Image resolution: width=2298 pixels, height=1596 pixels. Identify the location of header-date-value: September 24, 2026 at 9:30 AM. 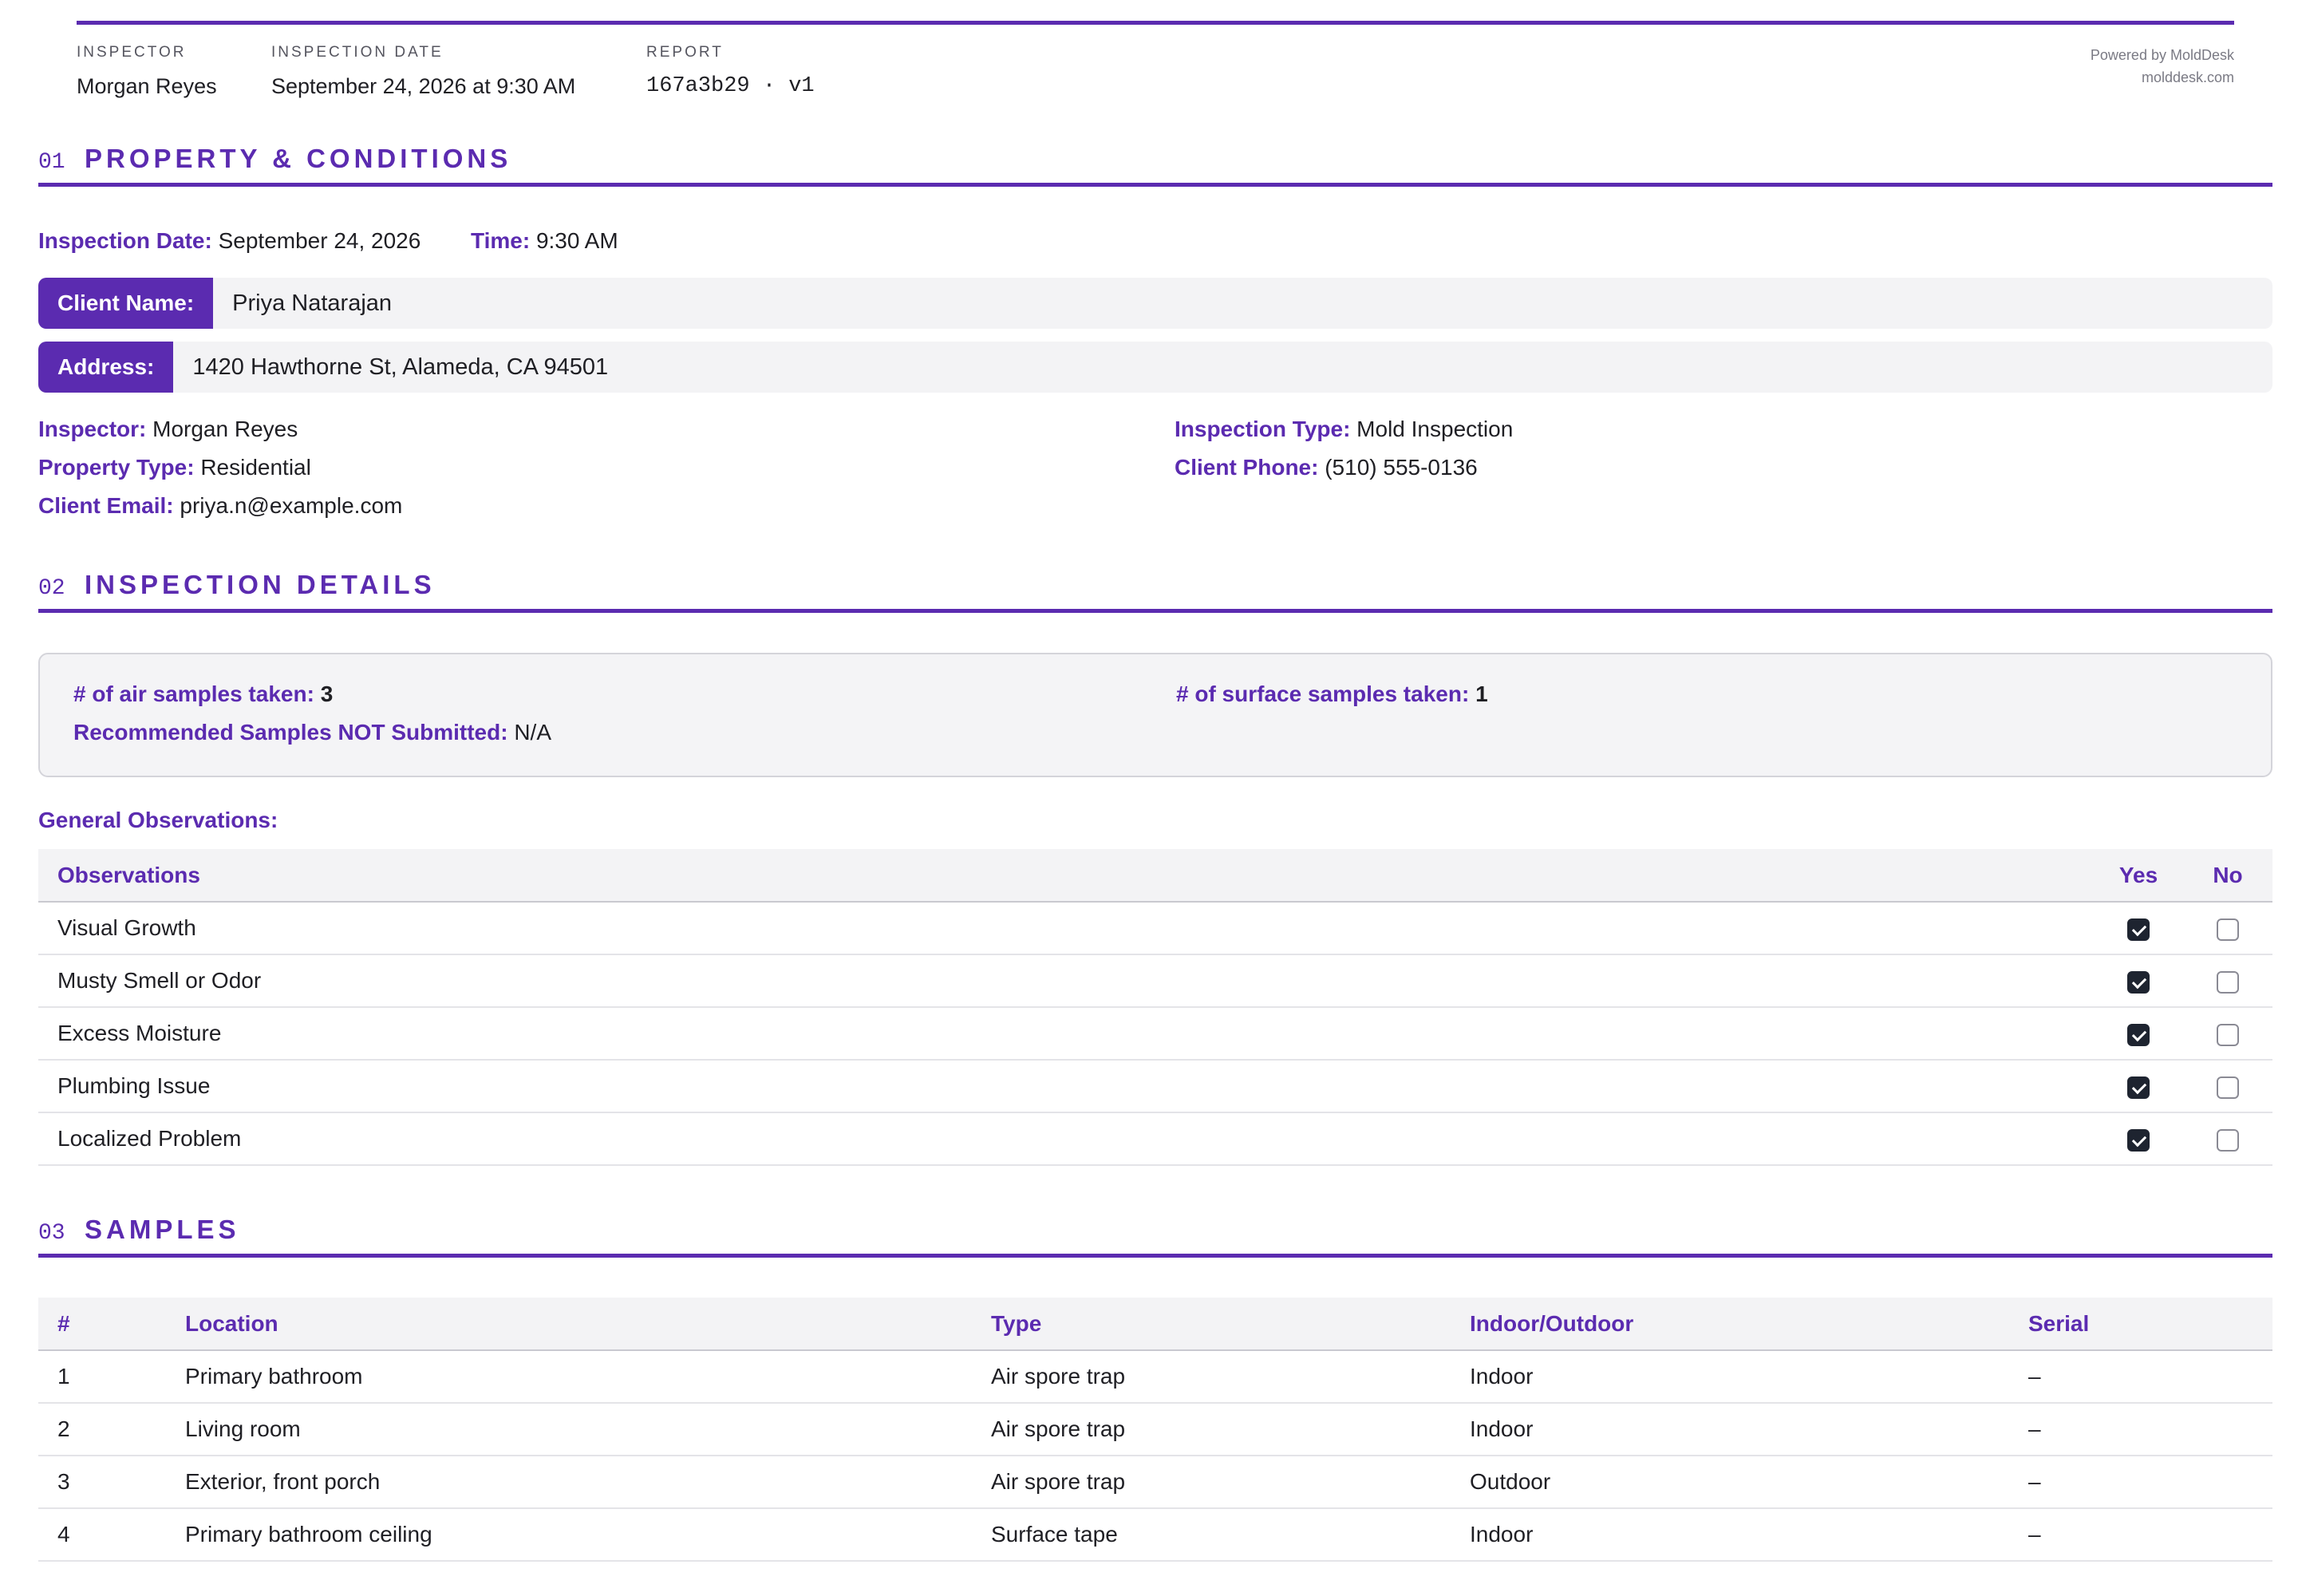
(424, 86).